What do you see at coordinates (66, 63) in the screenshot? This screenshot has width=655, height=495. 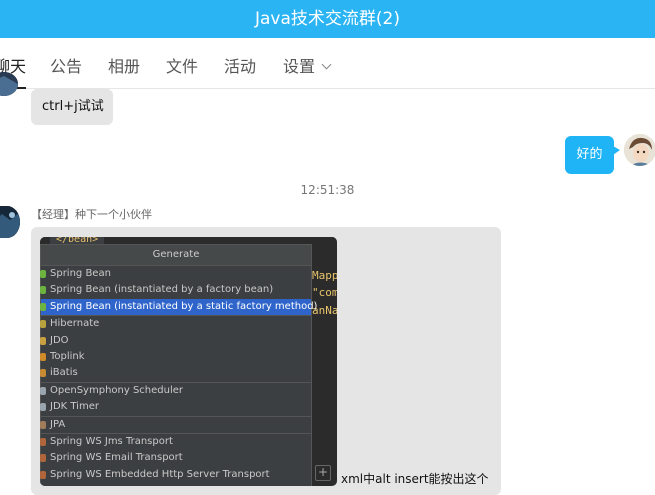 I see `tab-announcement: 公告` at bounding box center [66, 63].